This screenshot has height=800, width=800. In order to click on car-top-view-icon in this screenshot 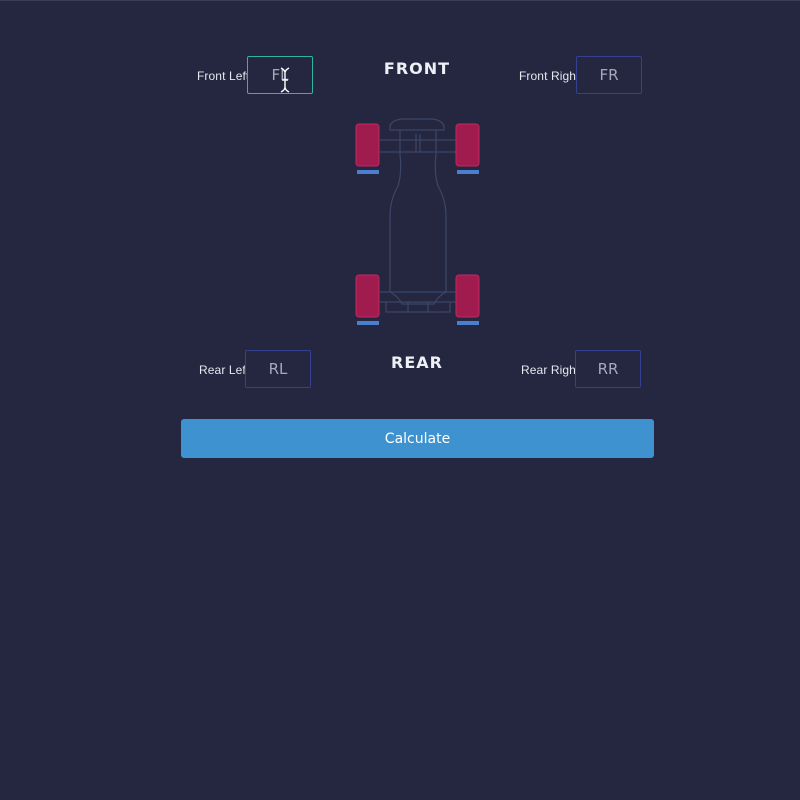, I will do `click(417, 221)`.